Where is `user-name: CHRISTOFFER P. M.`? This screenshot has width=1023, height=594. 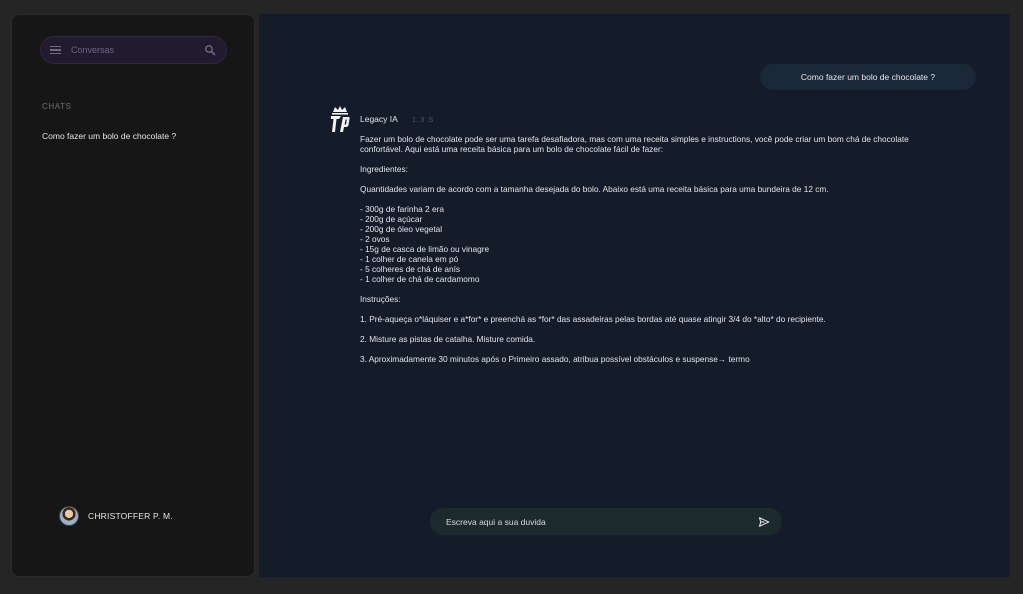
user-name: CHRISTOFFER P. M. is located at coordinates (130, 516).